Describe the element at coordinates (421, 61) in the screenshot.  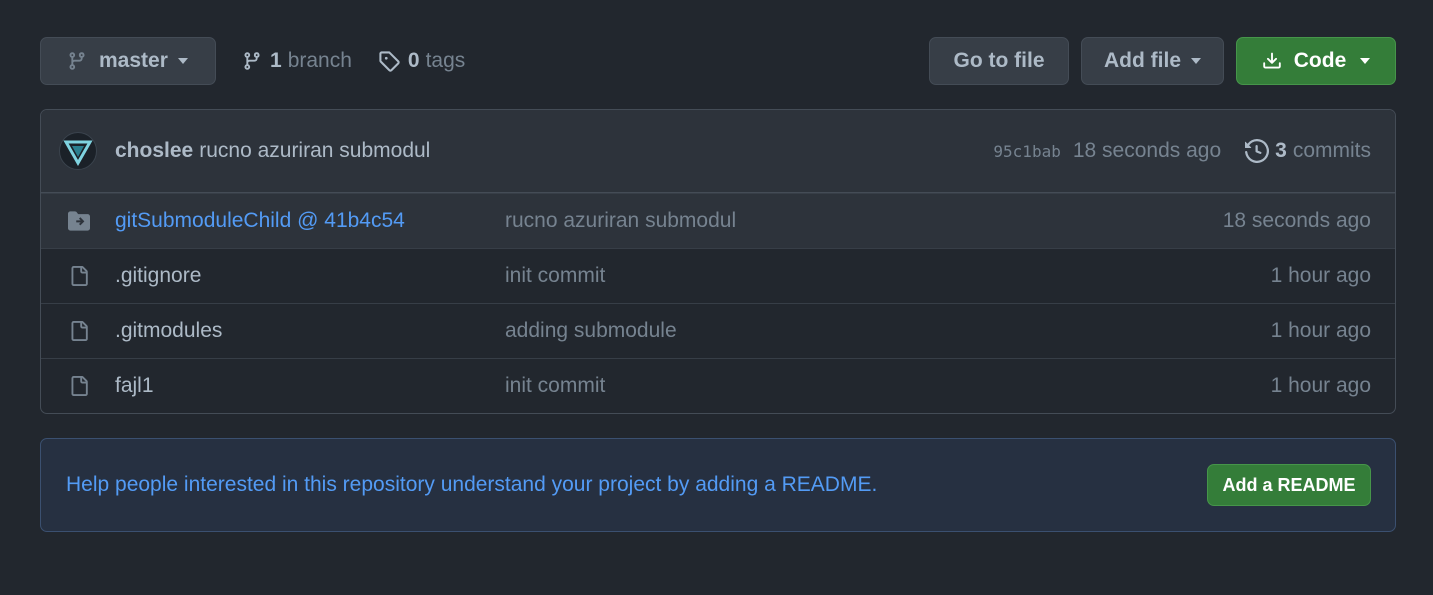
I see `tags-link: 0 tags` at that location.